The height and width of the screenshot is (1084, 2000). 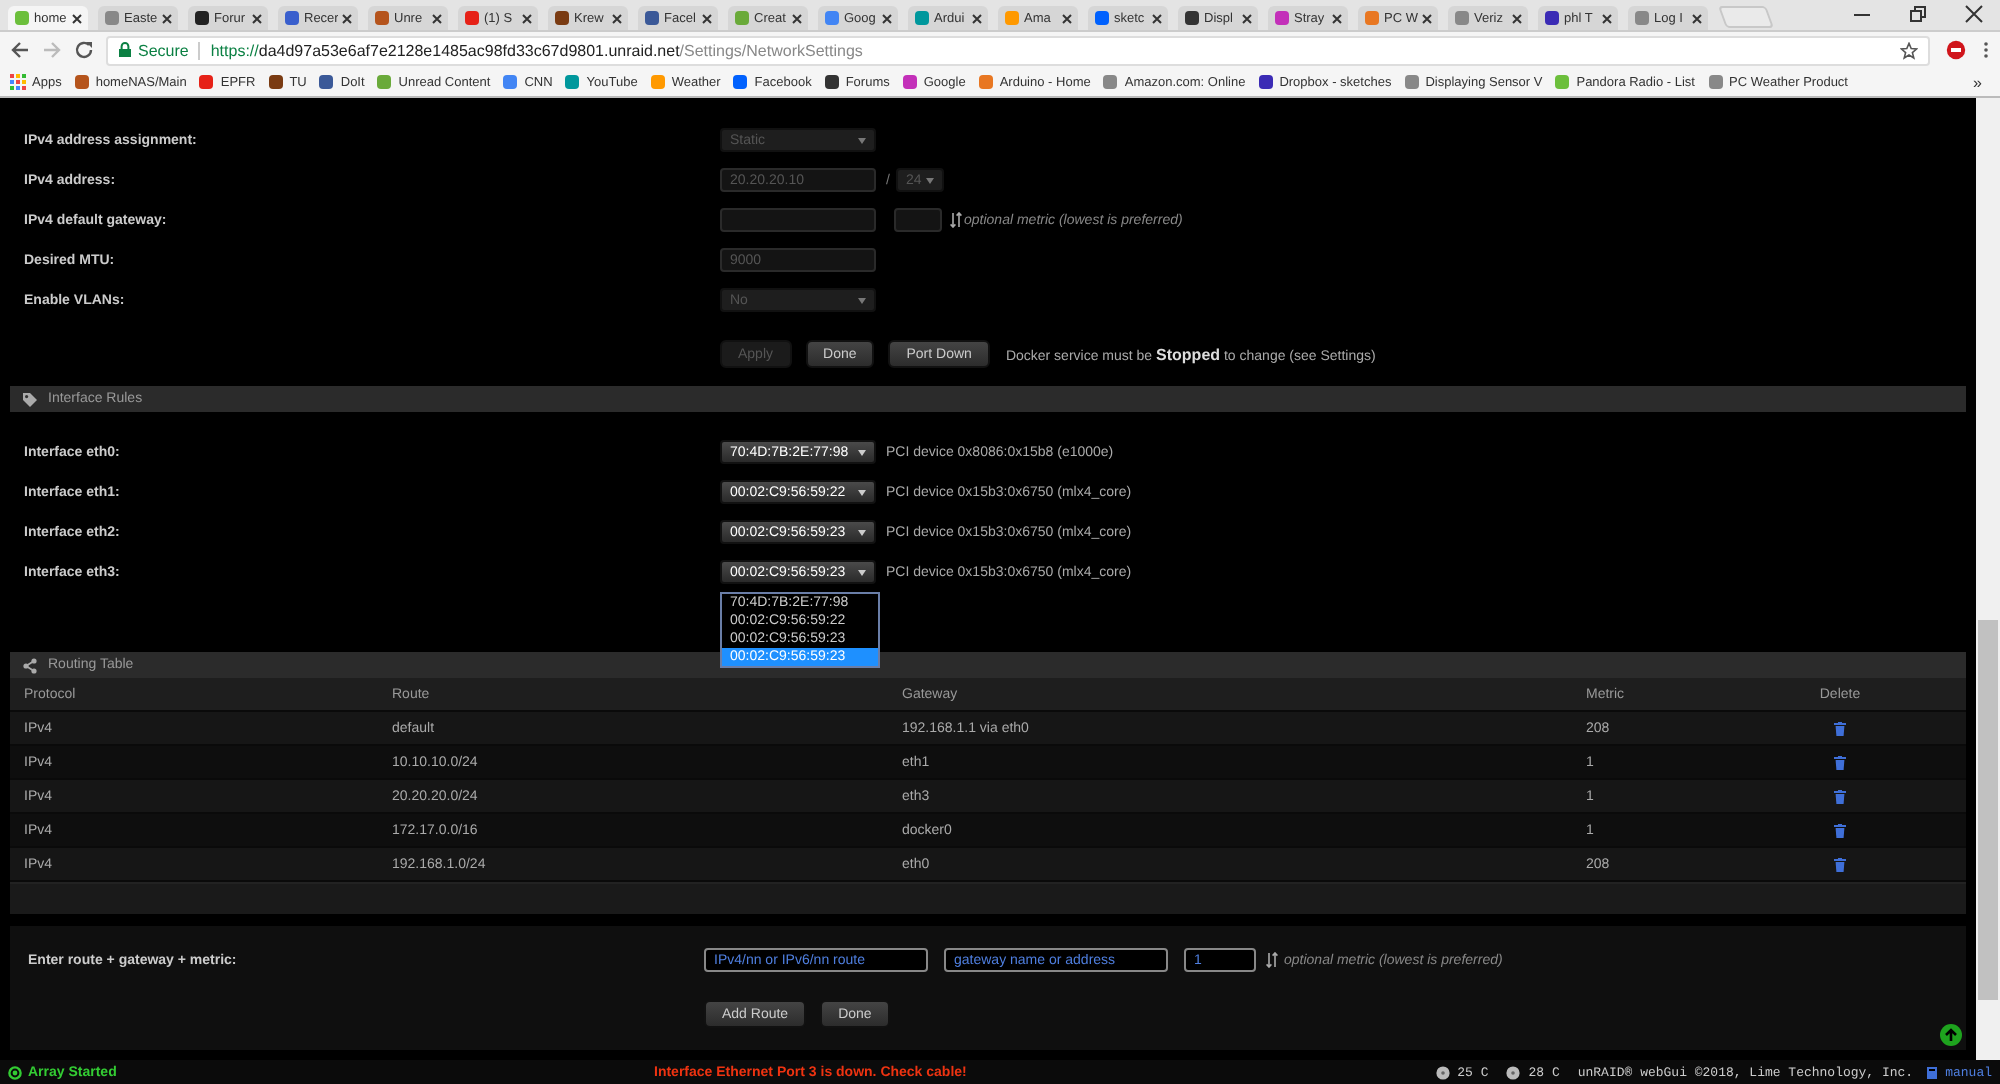 What do you see at coordinates (1981, 82) in the screenshot?
I see `more-bookmarks-button: »` at bounding box center [1981, 82].